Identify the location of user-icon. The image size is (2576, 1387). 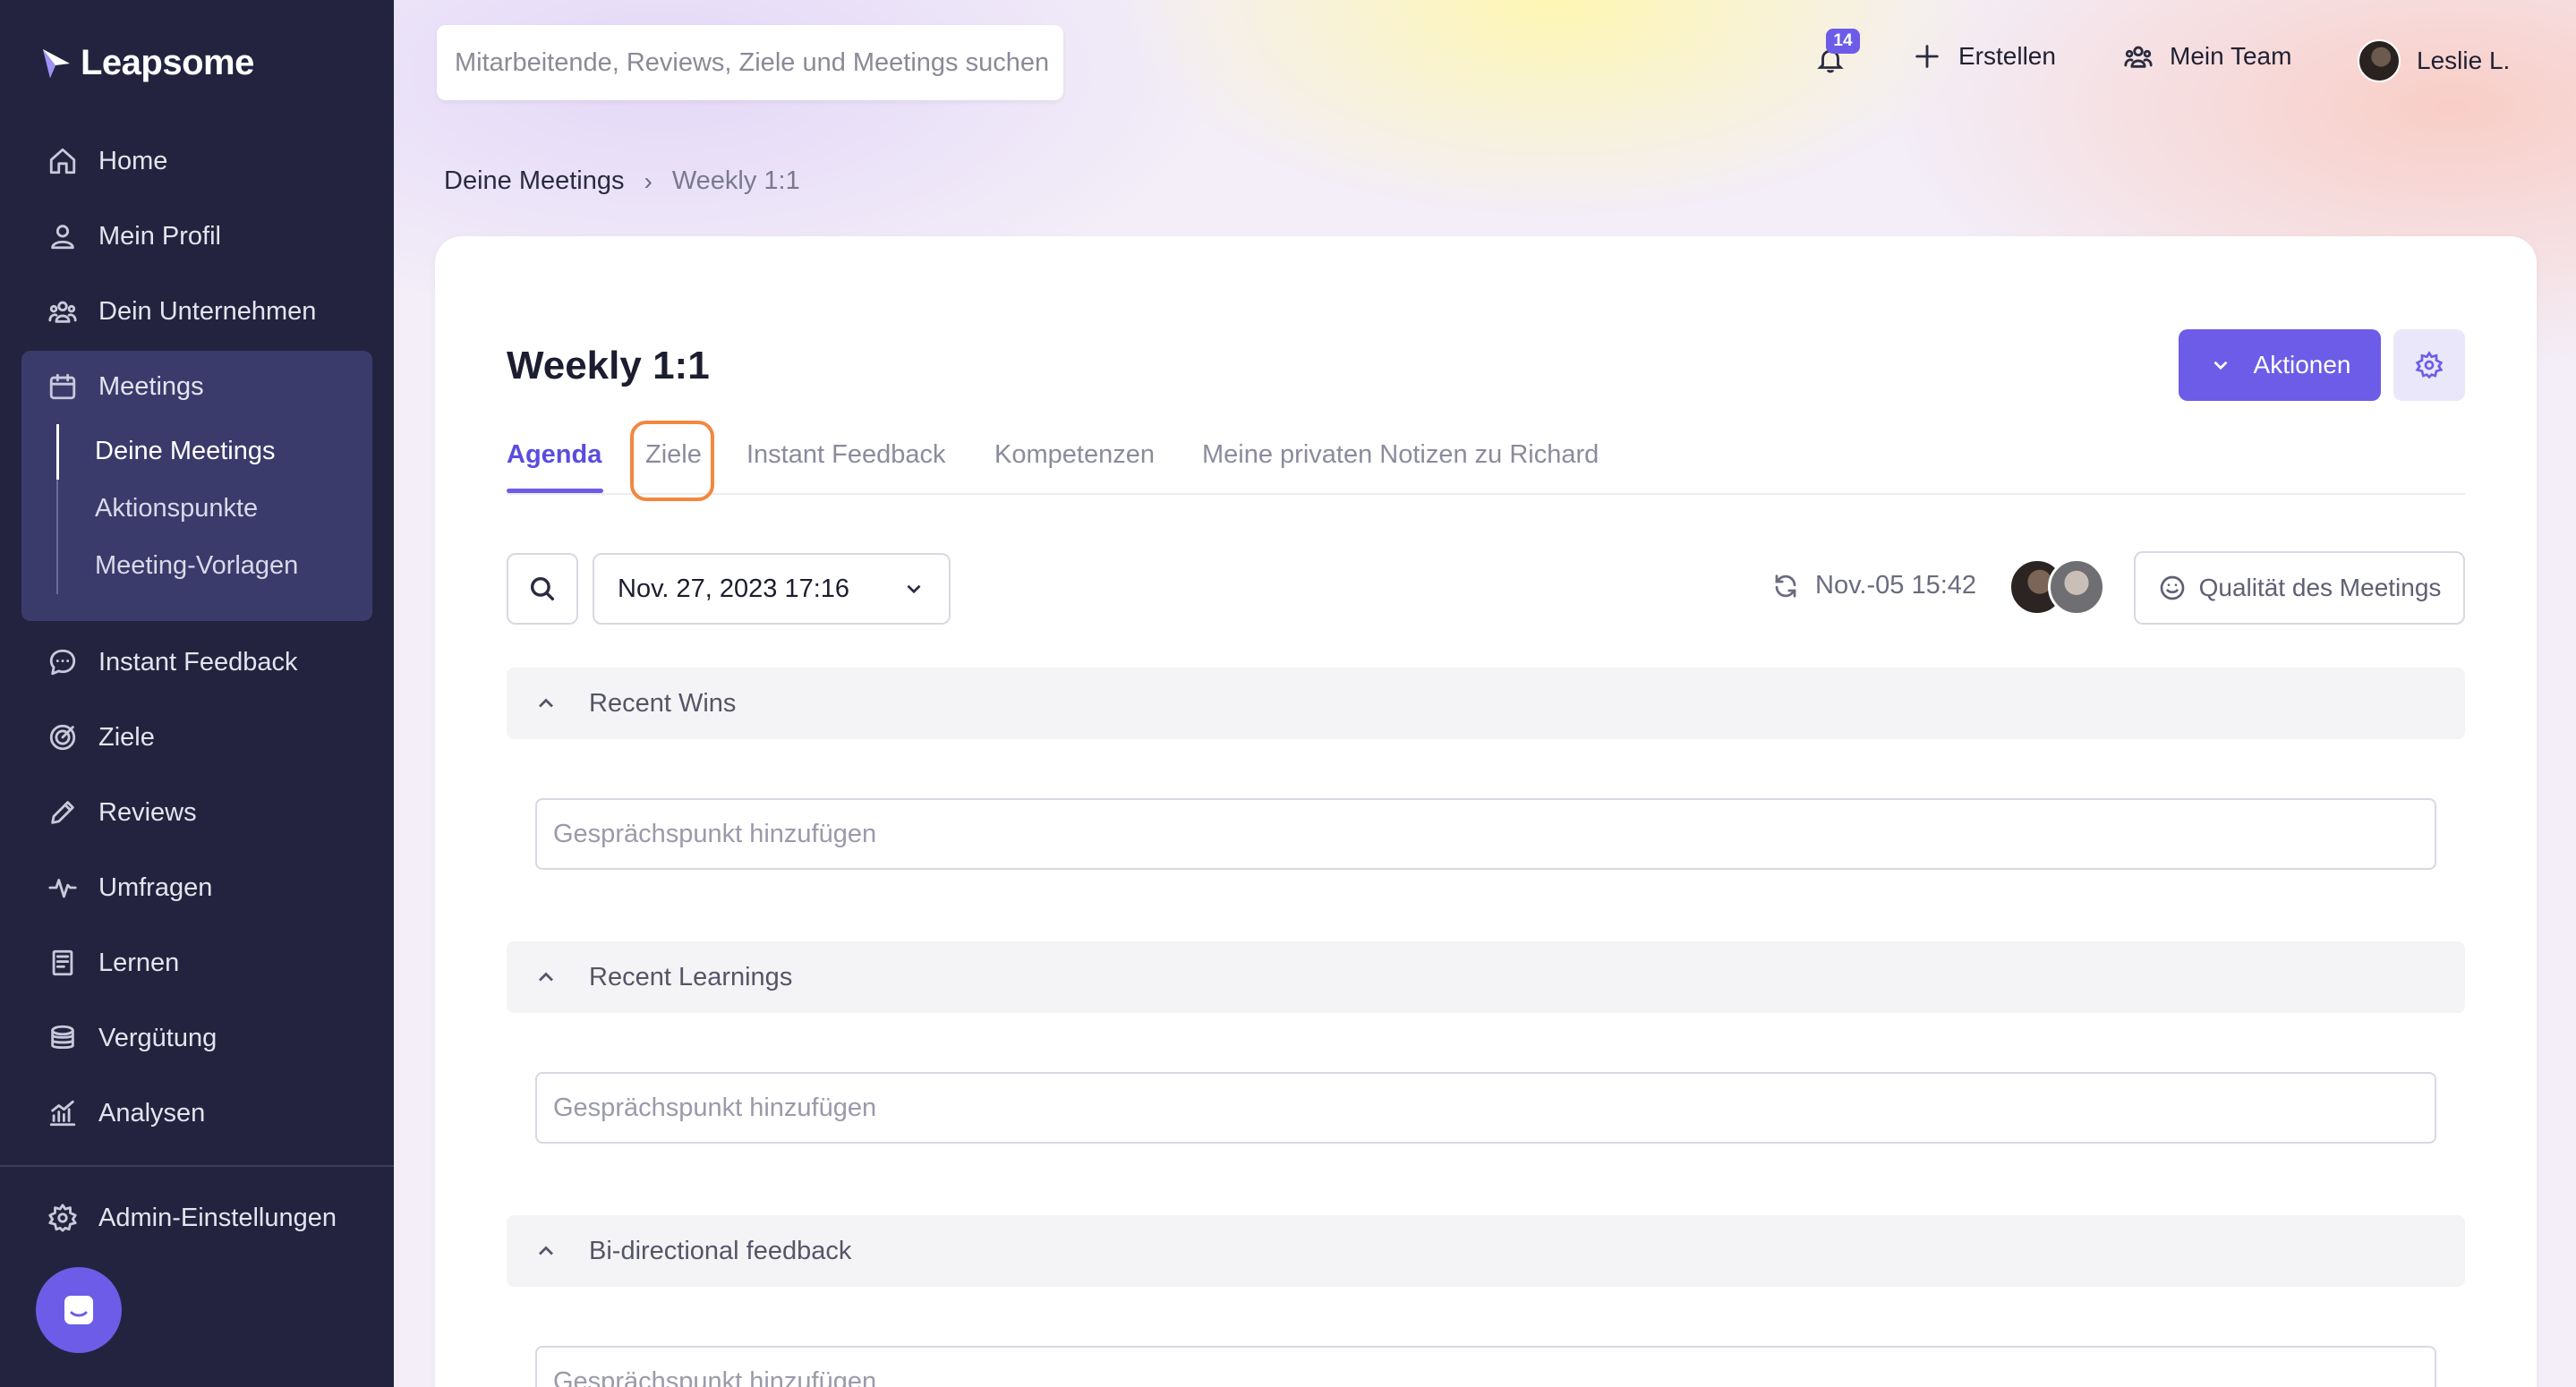
(63, 236).